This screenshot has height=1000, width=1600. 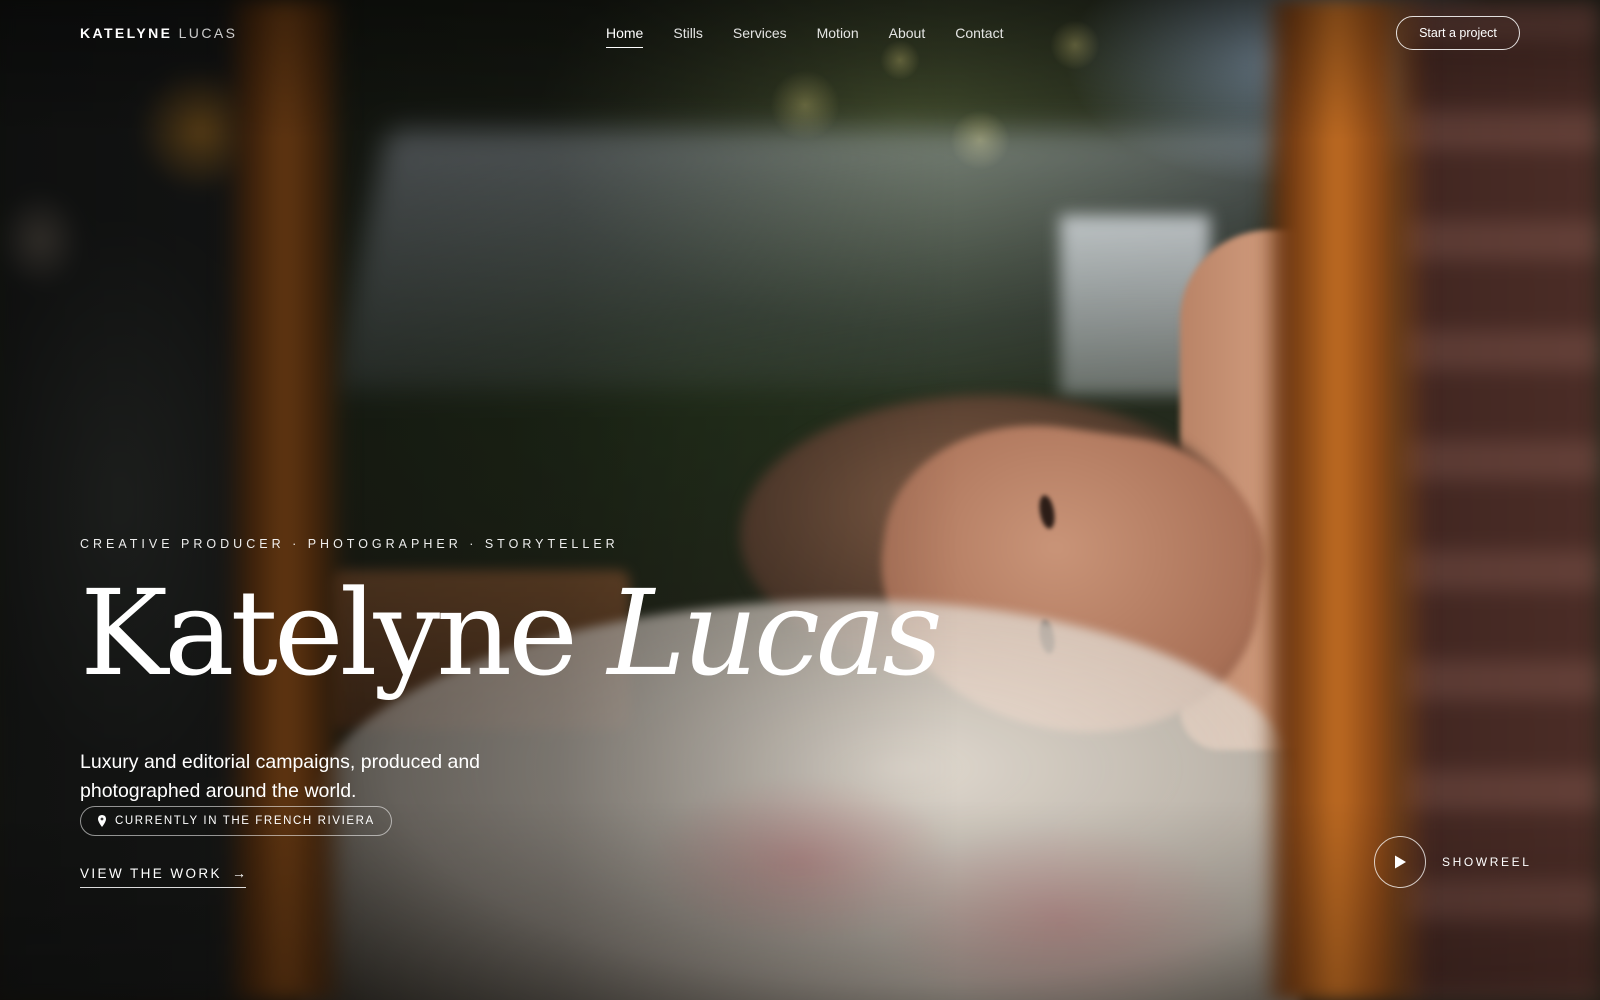 I want to click on location-label: CURRENTLY IN THE FRENCH RIVIERA, so click(x=245, y=821).